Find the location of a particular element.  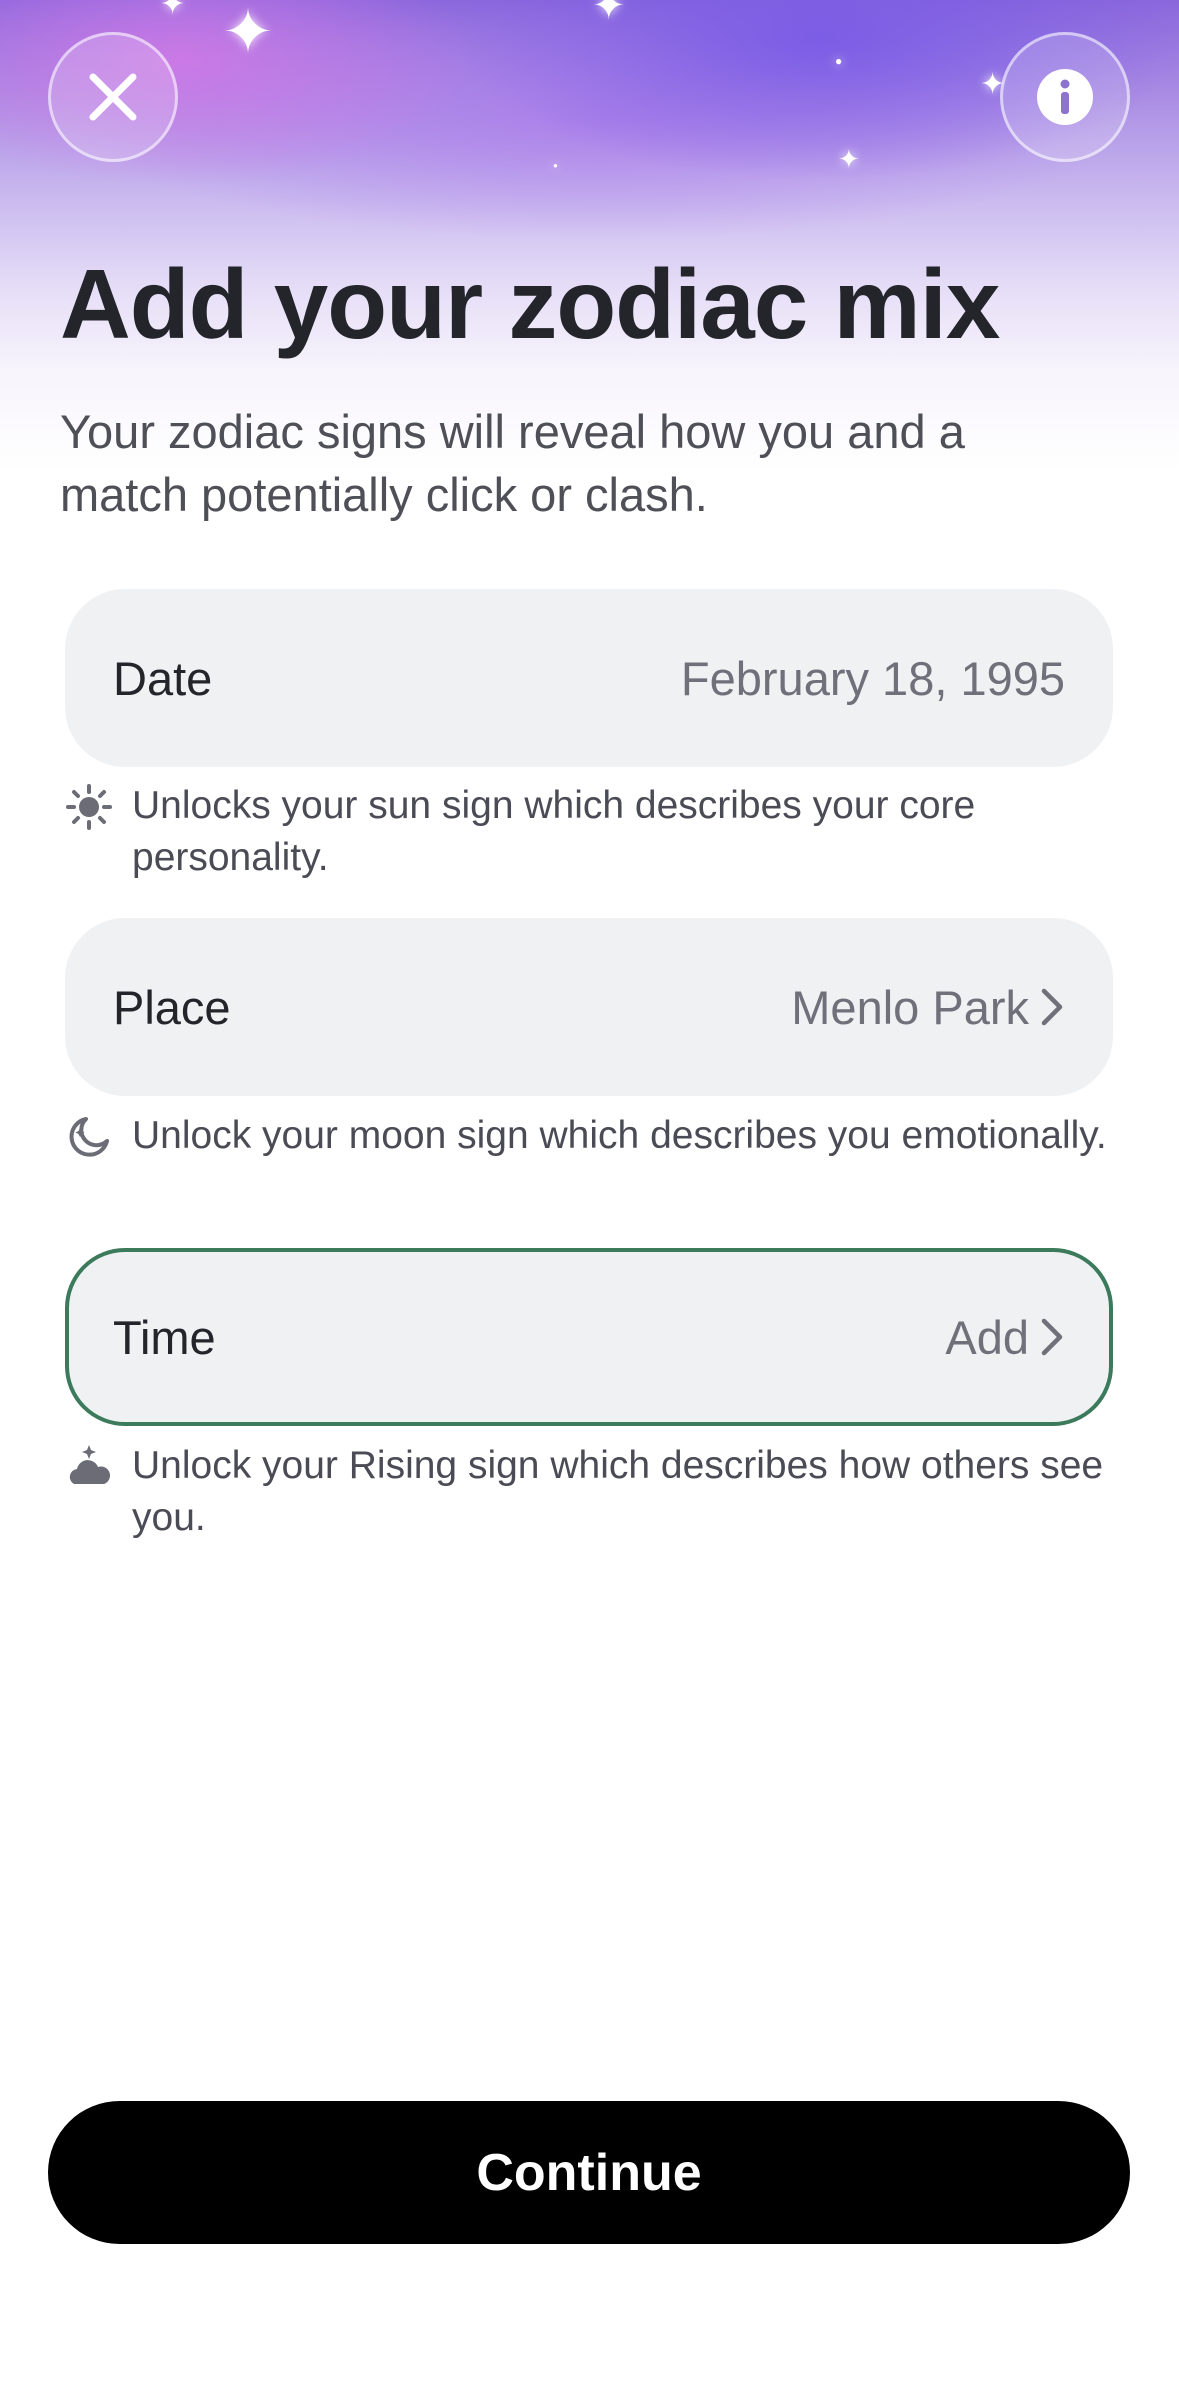

info-icon is located at coordinates (1065, 97).